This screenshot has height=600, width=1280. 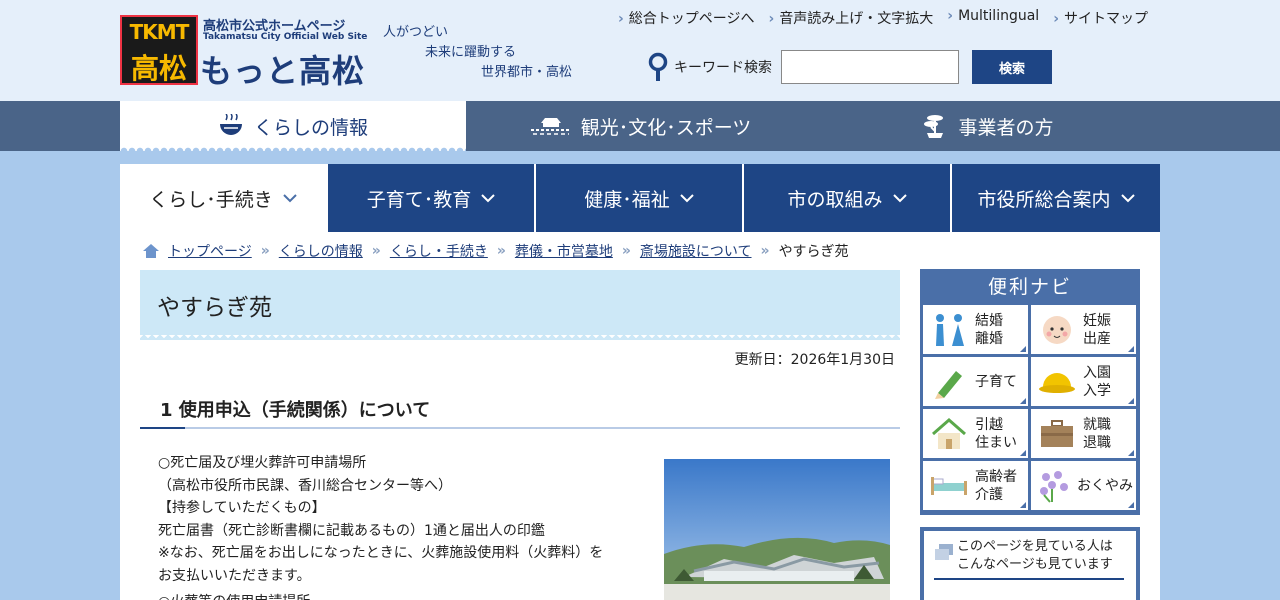 I want to click on nav-item-text: 引越 住まい, so click(x=996, y=433).